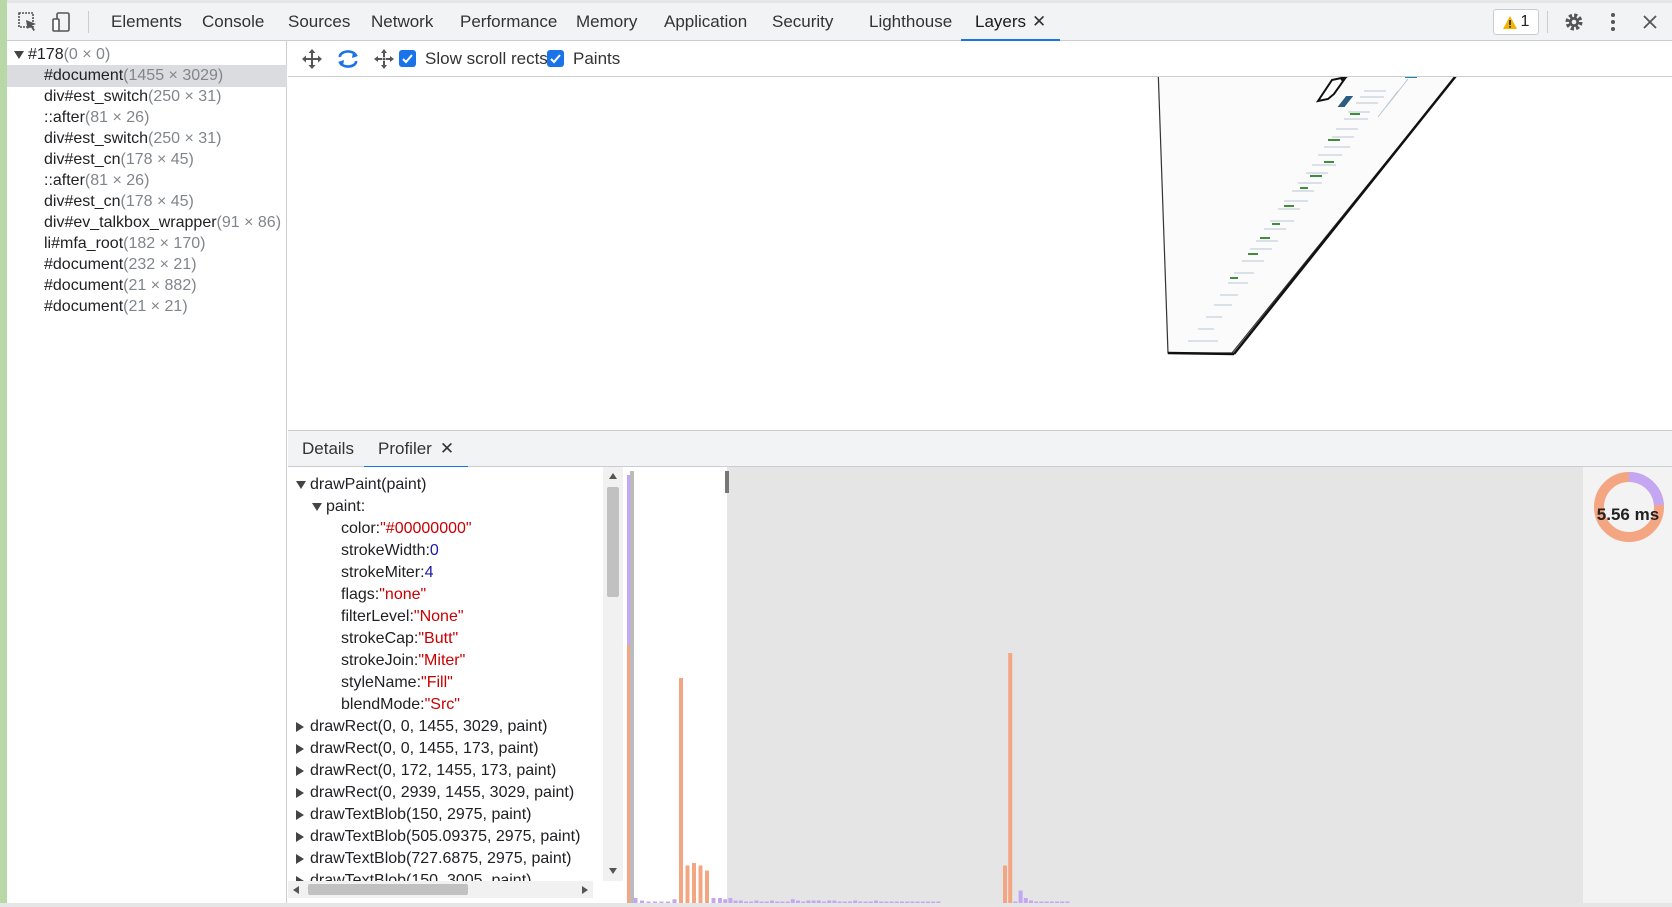 The width and height of the screenshot is (1672, 907). Describe the element at coordinates (727, 482) in the screenshot. I see `timeline-range-handle` at that location.